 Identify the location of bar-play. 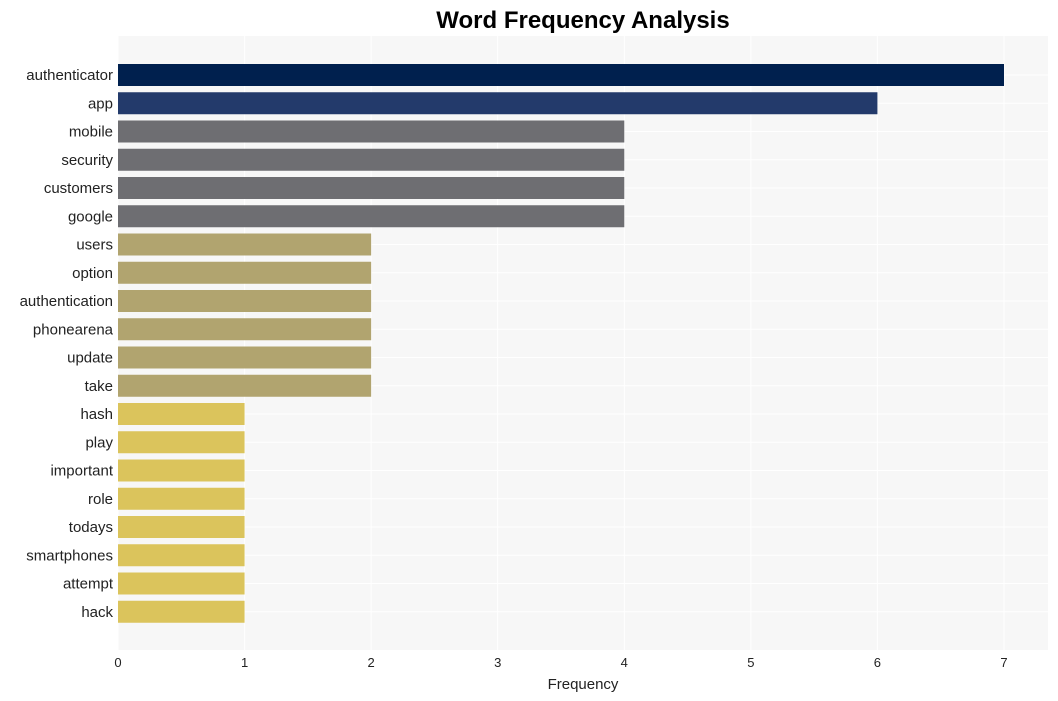
(181, 442).